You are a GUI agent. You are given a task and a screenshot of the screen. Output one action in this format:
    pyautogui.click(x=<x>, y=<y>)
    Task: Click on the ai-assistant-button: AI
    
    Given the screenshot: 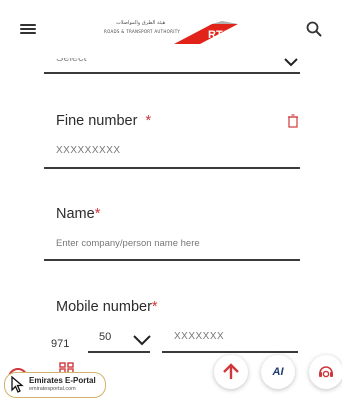 What is the action you would take?
    pyautogui.click(x=278, y=372)
    